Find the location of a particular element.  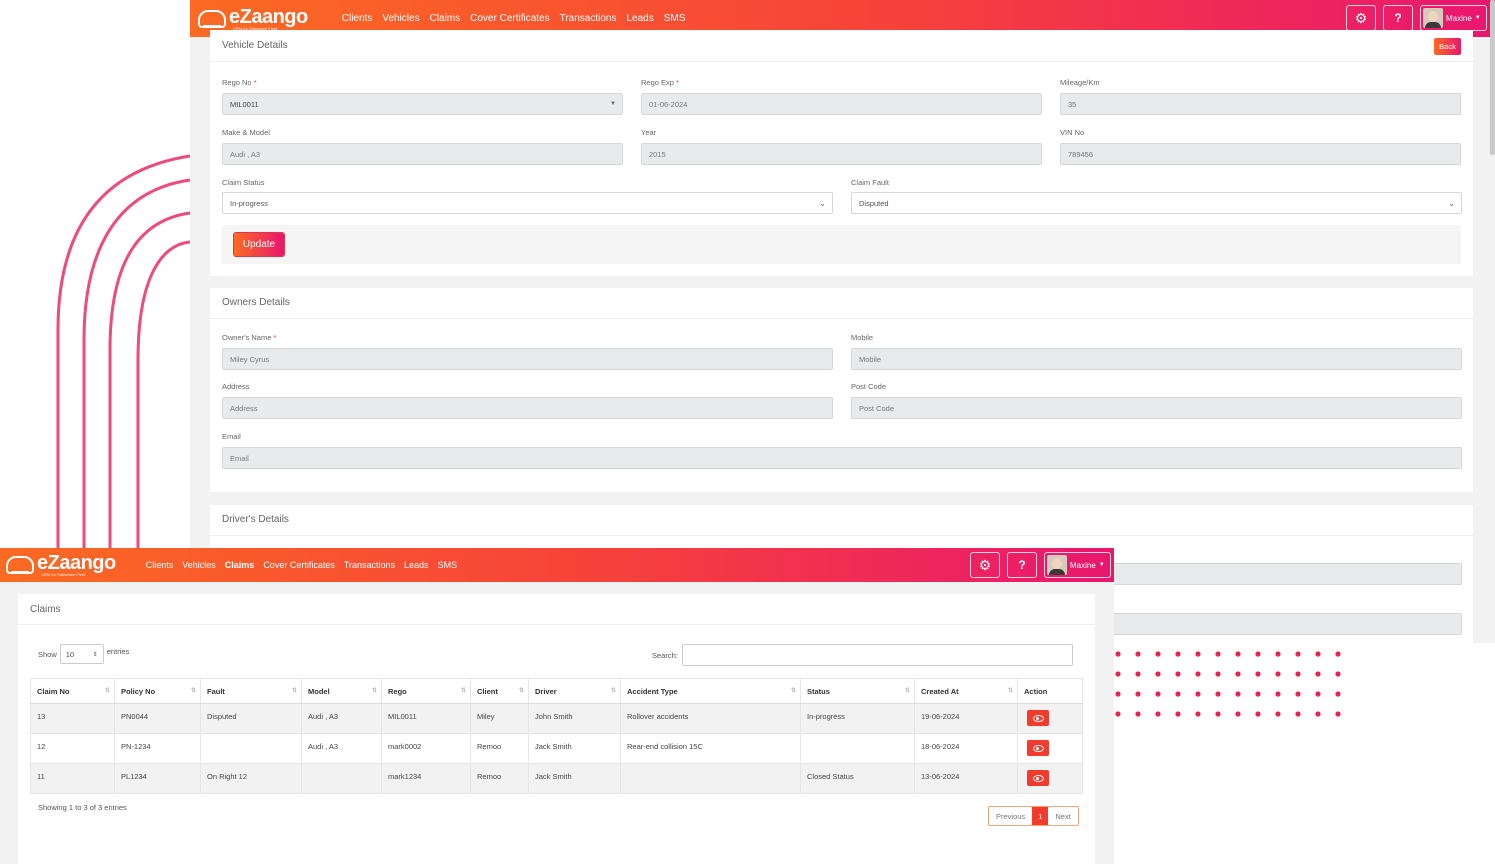

col-client: Client ⇅ is located at coordinates (499, 691).